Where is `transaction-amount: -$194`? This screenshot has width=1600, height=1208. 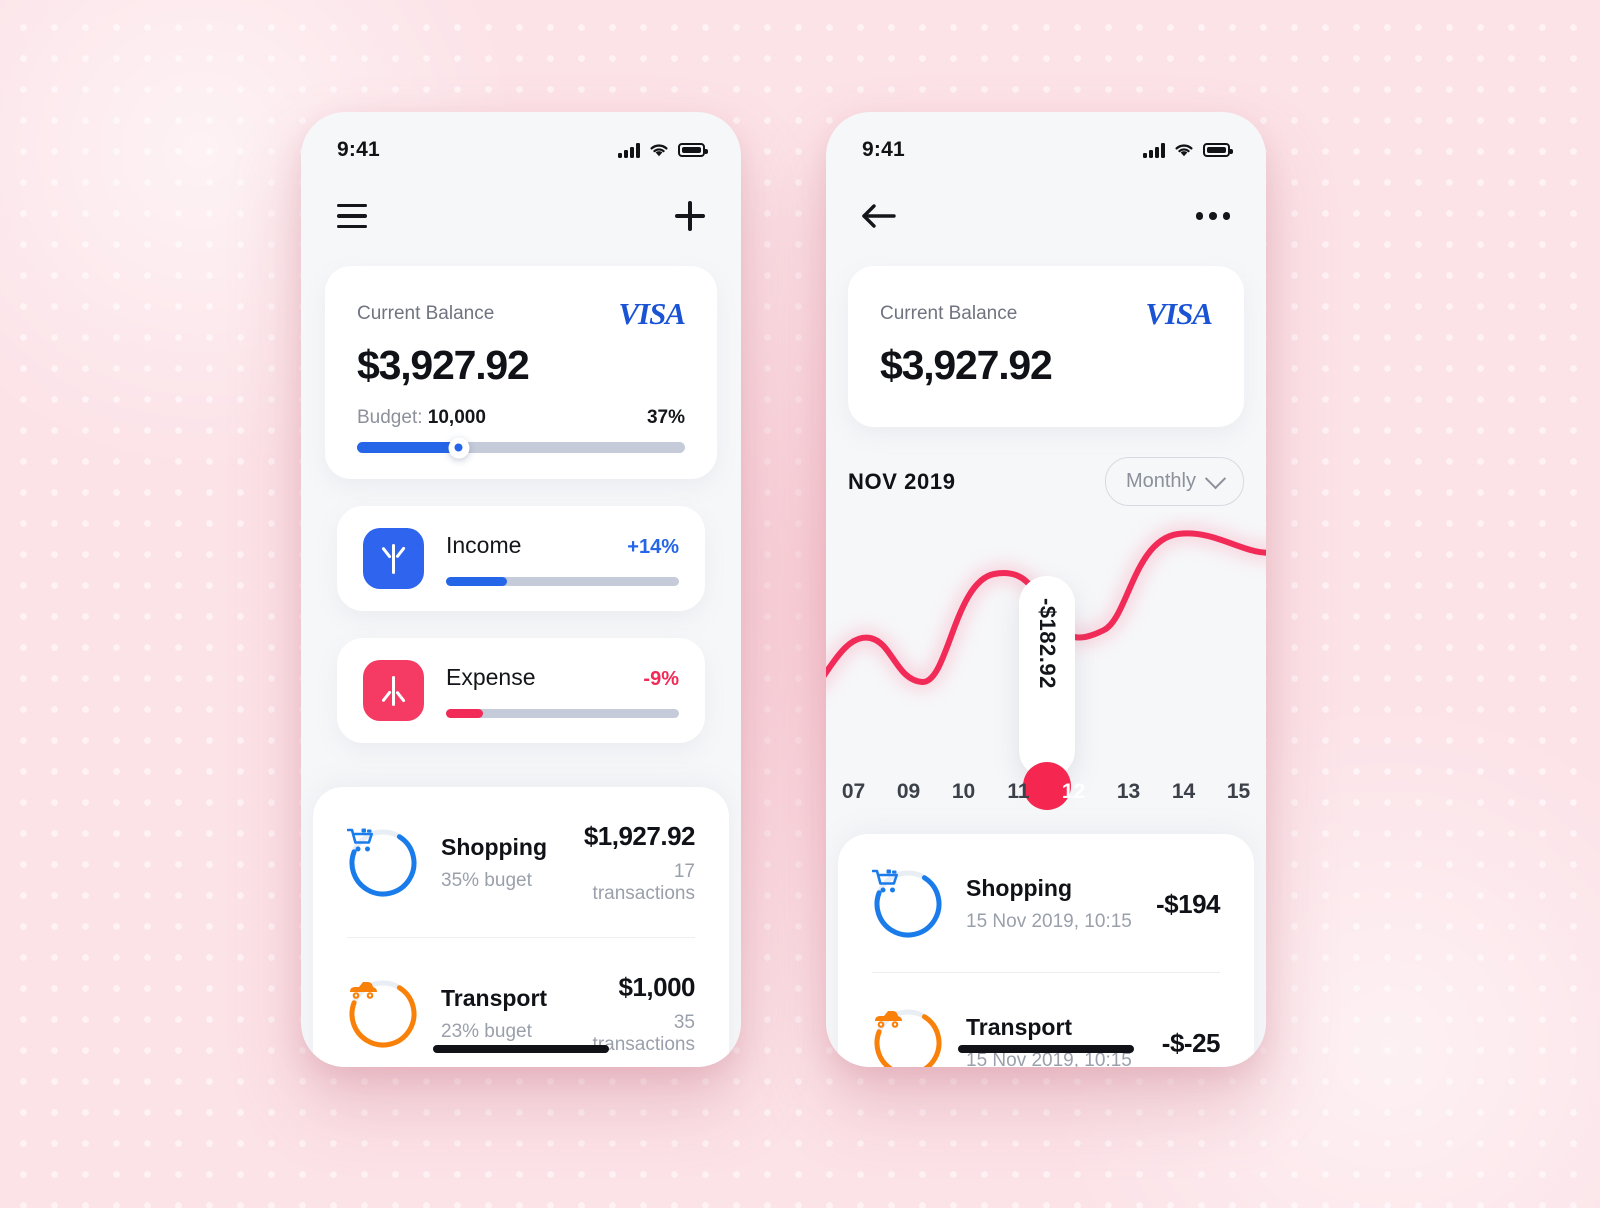
transaction-amount: -$194 is located at coordinates (1188, 903).